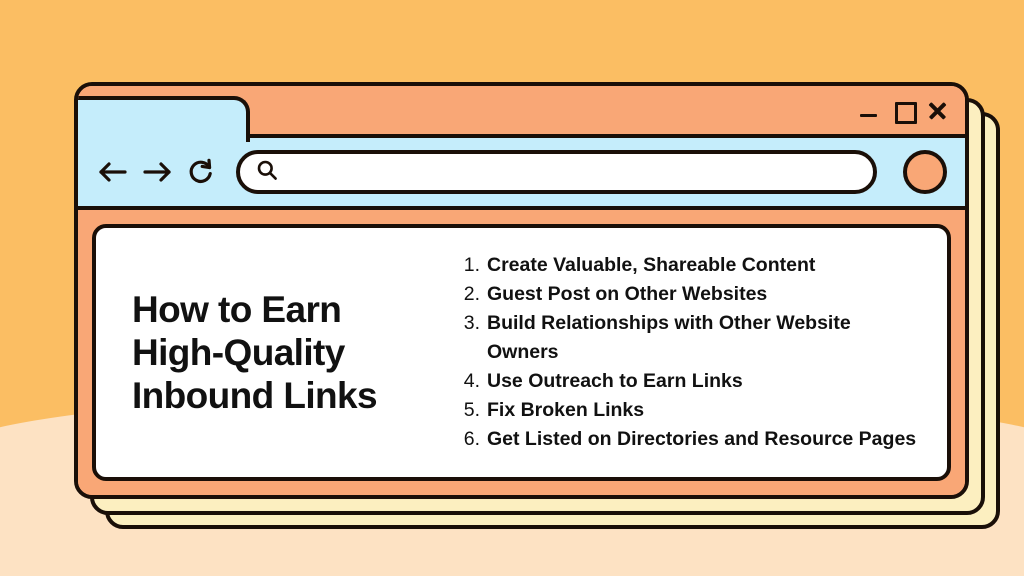 Image resolution: width=1024 pixels, height=576 pixels. What do you see at coordinates (471, 322) in the screenshot?
I see `list-item-number: 3.` at bounding box center [471, 322].